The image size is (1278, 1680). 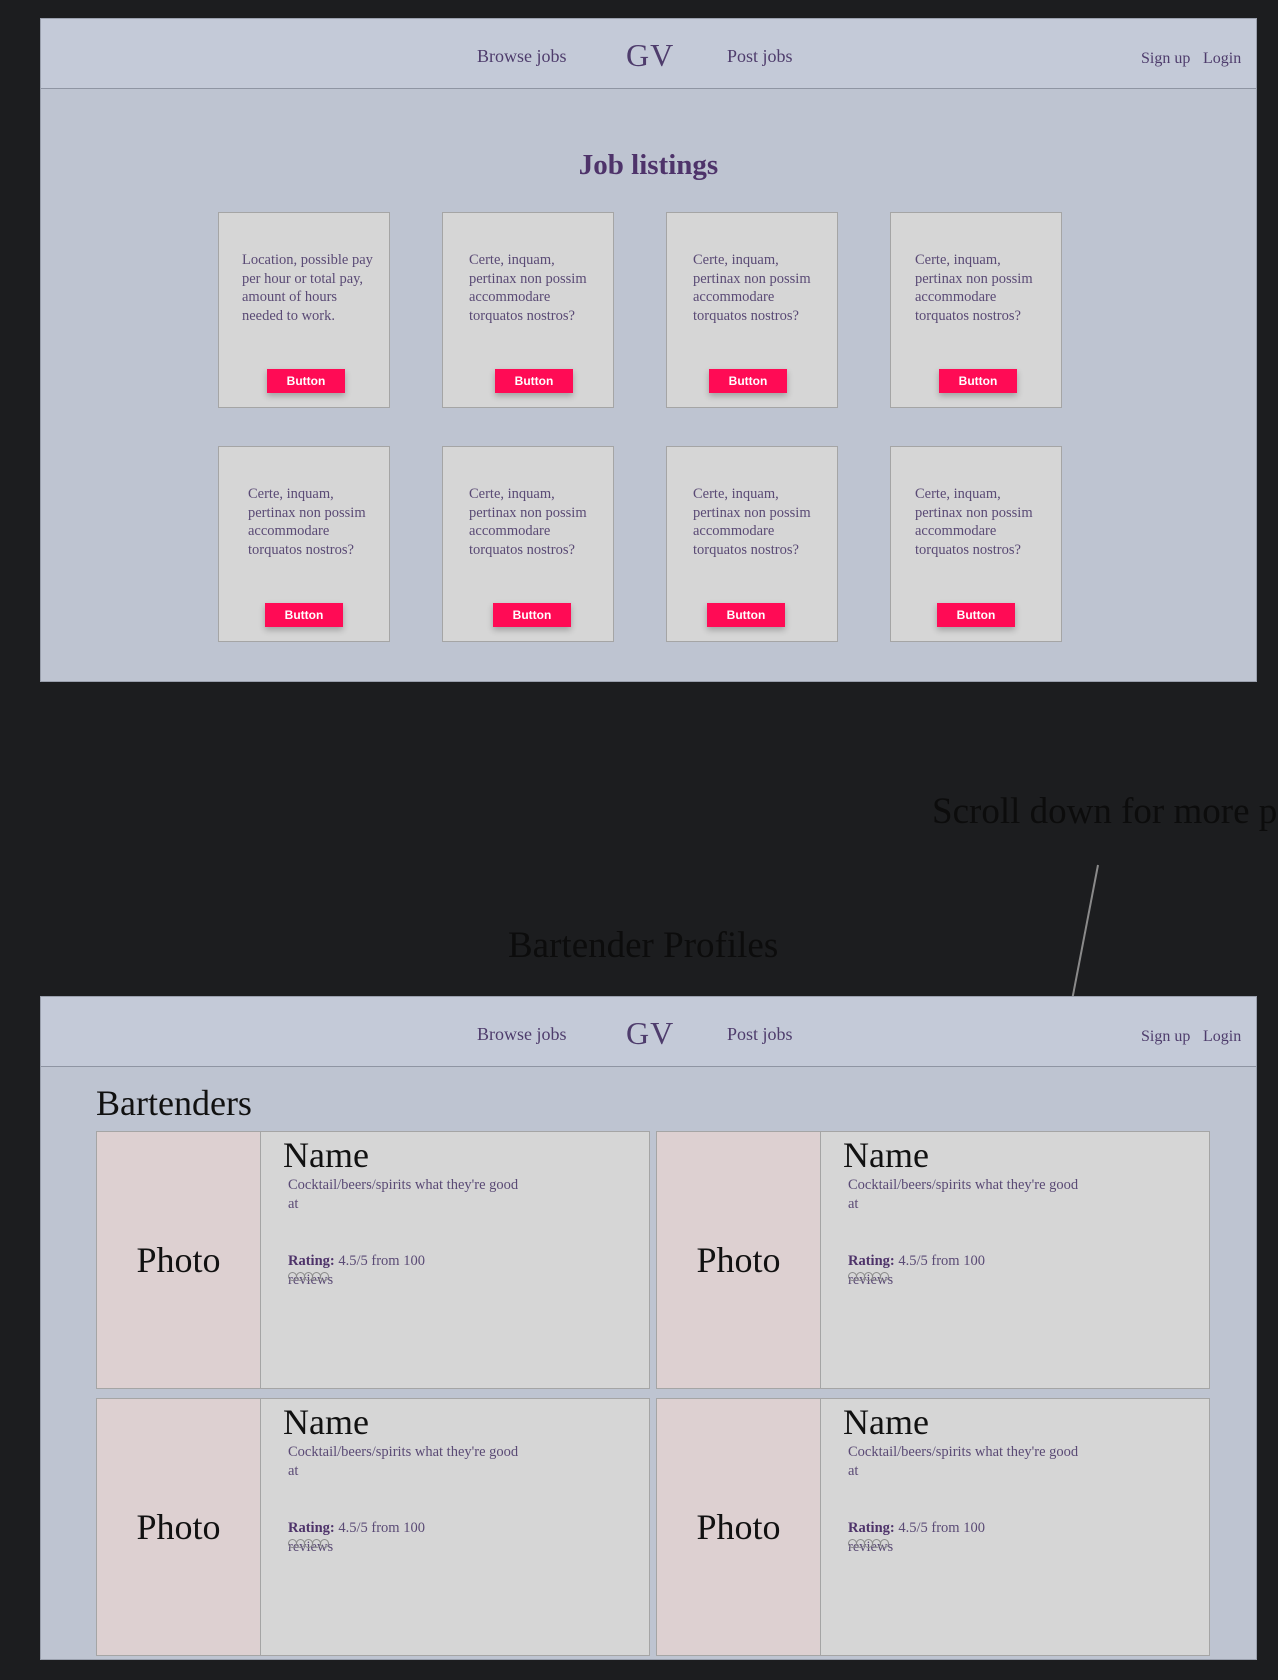 What do you see at coordinates (1105, 811) in the screenshot?
I see `scroll-note-annotation: Scroll down for more p` at bounding box center [1105, 811].